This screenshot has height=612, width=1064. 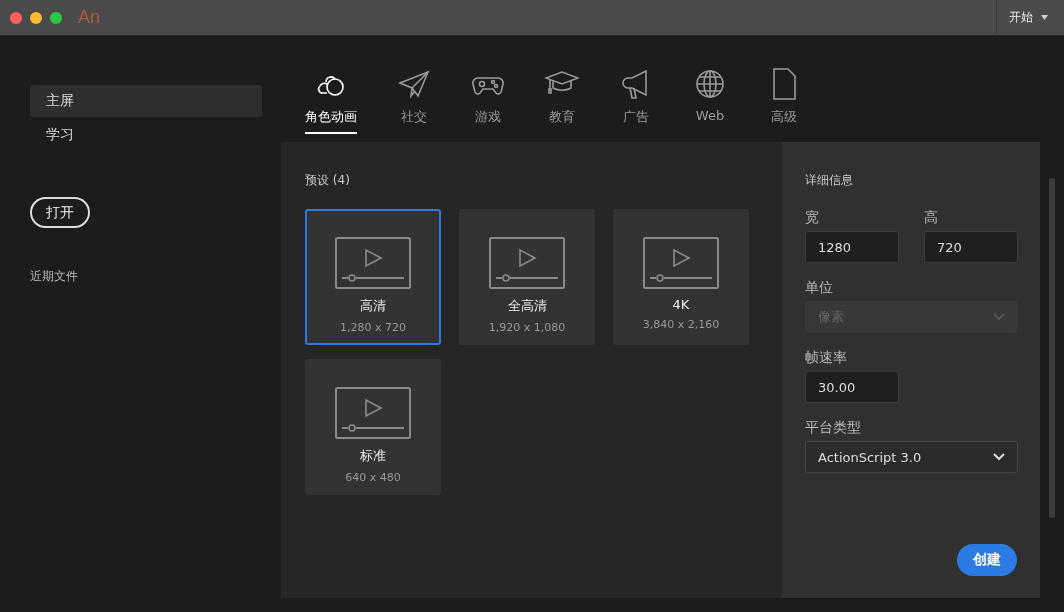 I want to click on height-field: 720, so click(x=971, y=247).